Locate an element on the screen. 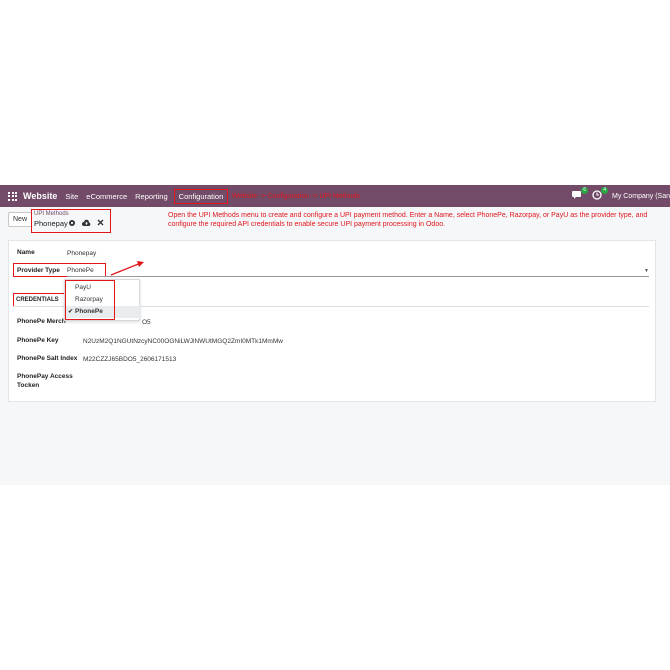 The width and height of the screenshot is (670, 670). new-button: New is located at coordinates (20, 219).